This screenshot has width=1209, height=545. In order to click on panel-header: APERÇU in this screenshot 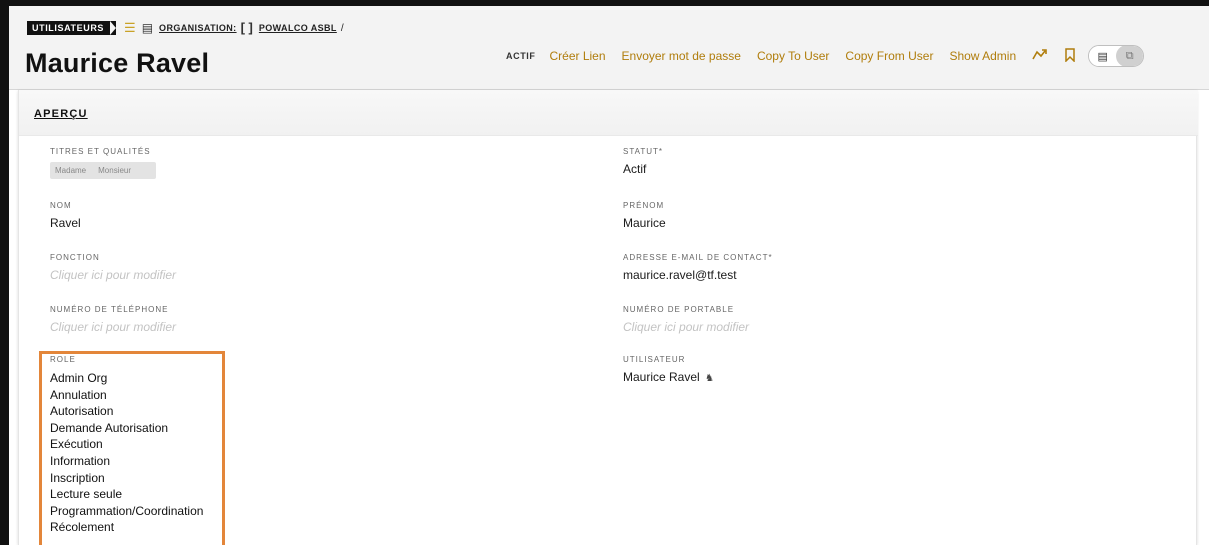, I will do `click(608, 113)`.